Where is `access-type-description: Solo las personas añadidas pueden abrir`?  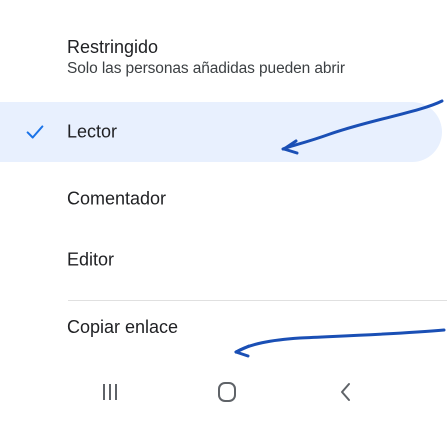
access-type-description: Solo las personas añadidas pueden abrir is located at coordinates (206, 68).